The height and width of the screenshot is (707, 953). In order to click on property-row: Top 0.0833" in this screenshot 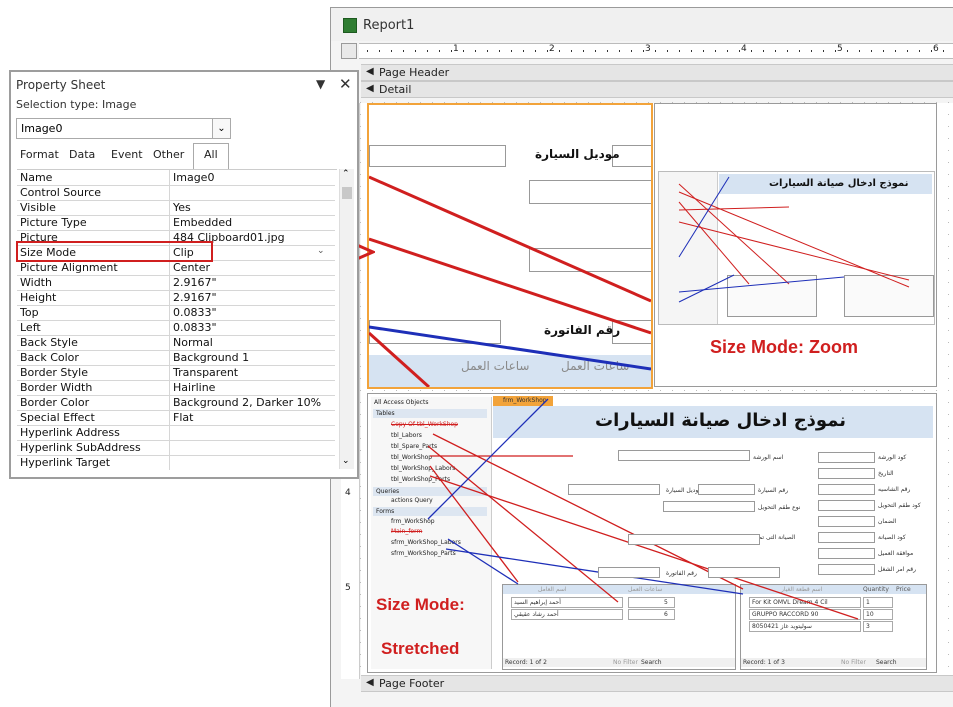, I will do `click(176, 313)`.